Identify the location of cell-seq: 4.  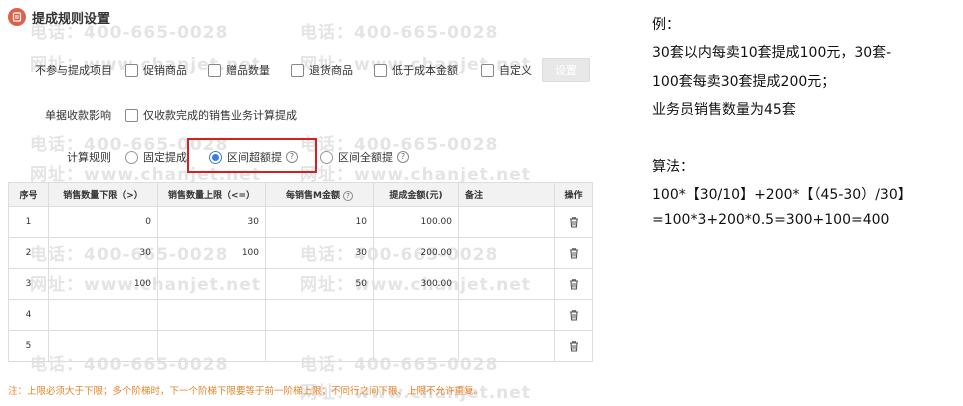
(28, 315).